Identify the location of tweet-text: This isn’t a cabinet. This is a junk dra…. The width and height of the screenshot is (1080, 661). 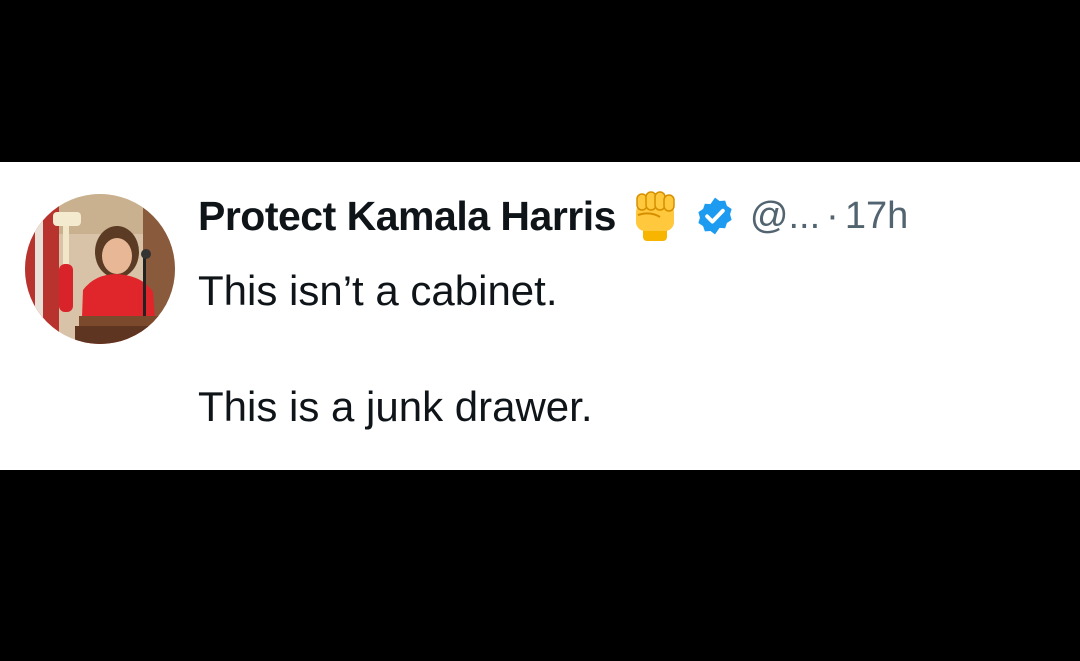
(395, 349).